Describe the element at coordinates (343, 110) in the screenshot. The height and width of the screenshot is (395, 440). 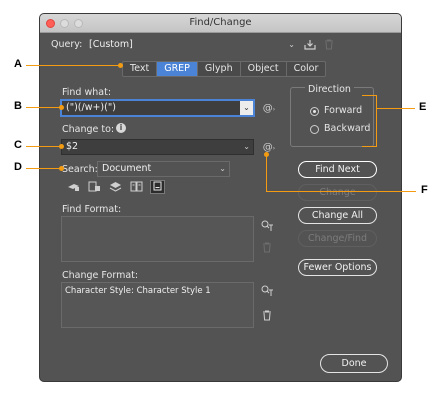
I see `forward-label: Forward` at that location.